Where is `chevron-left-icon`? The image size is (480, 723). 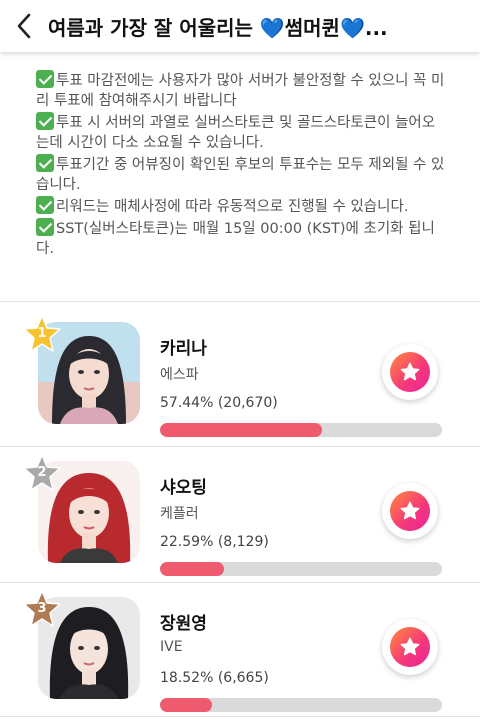
chevron-left-icon is located at coordinates (24, 26).